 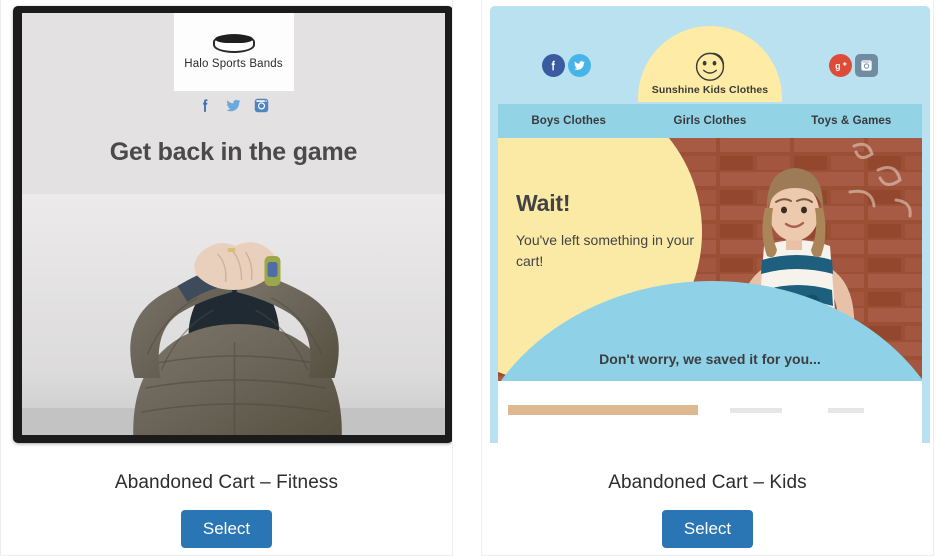 What do you see at coordinates (707, 529) in the screenshot?
I see `select-button-kids: Select` at bounding box center [707, 529].